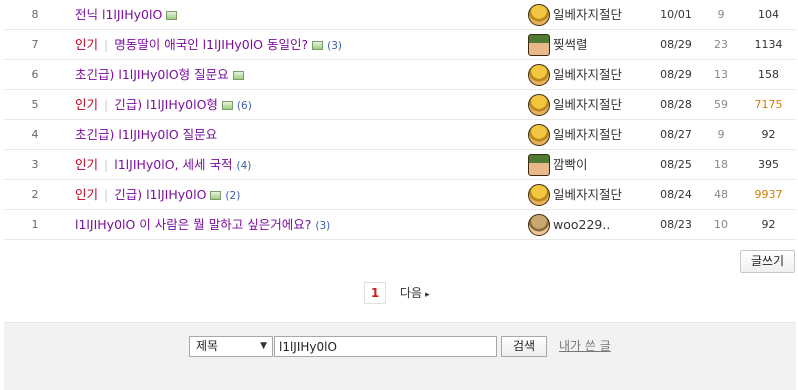 This screenshot has width=798, height=390. I want to click on post-views: 18, so click(721, 164).